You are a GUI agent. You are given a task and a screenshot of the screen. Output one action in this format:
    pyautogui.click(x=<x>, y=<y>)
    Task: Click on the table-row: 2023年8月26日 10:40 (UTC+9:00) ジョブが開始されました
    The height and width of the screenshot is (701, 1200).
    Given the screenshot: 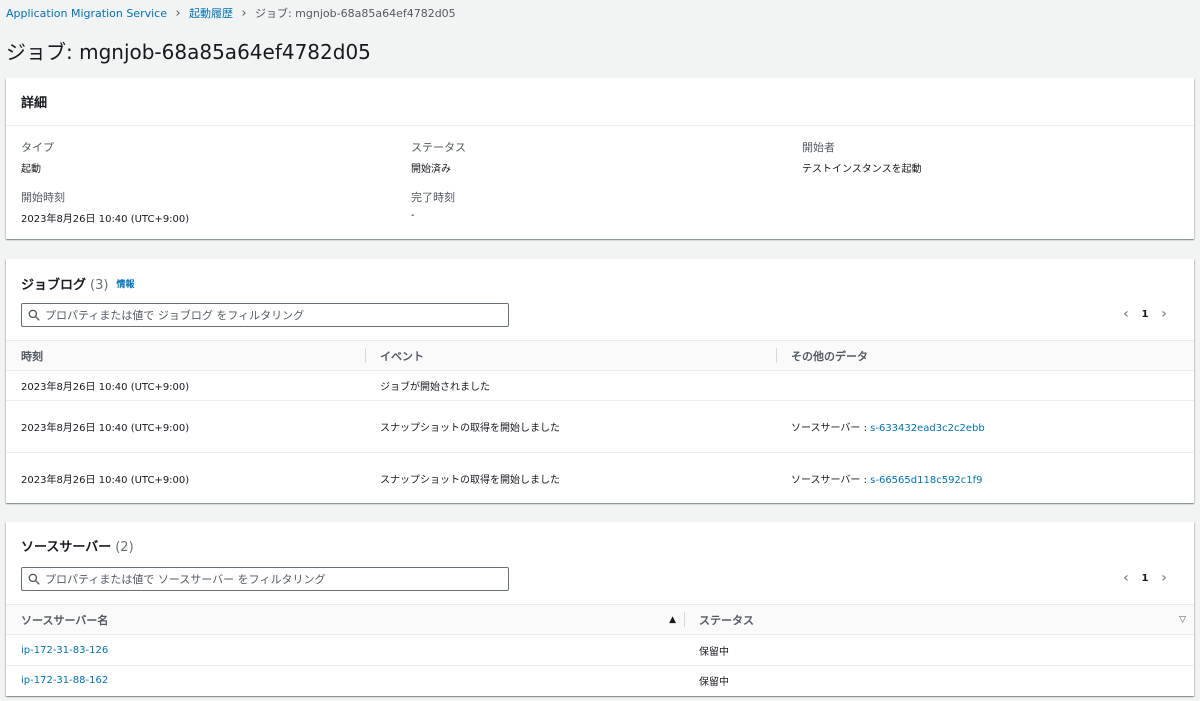 What is the action you would take?
    pyautogui.click(x=600, y=385)
    